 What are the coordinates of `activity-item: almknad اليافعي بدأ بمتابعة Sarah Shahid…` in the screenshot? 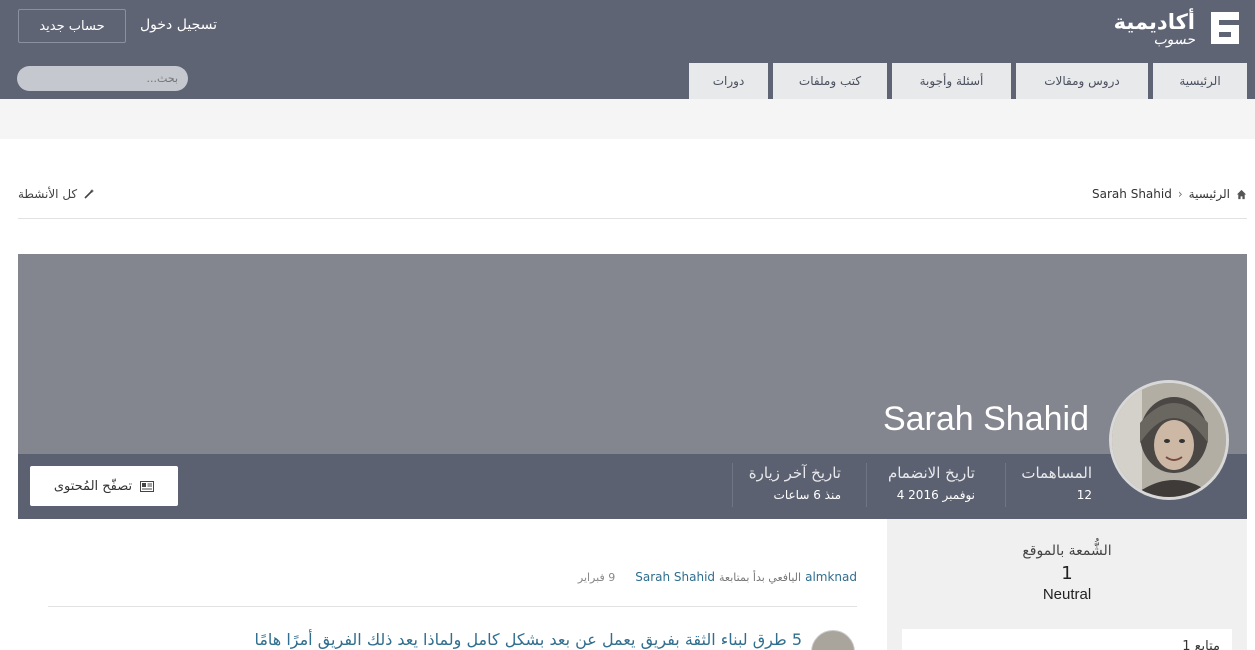 It's located at (717, 577).